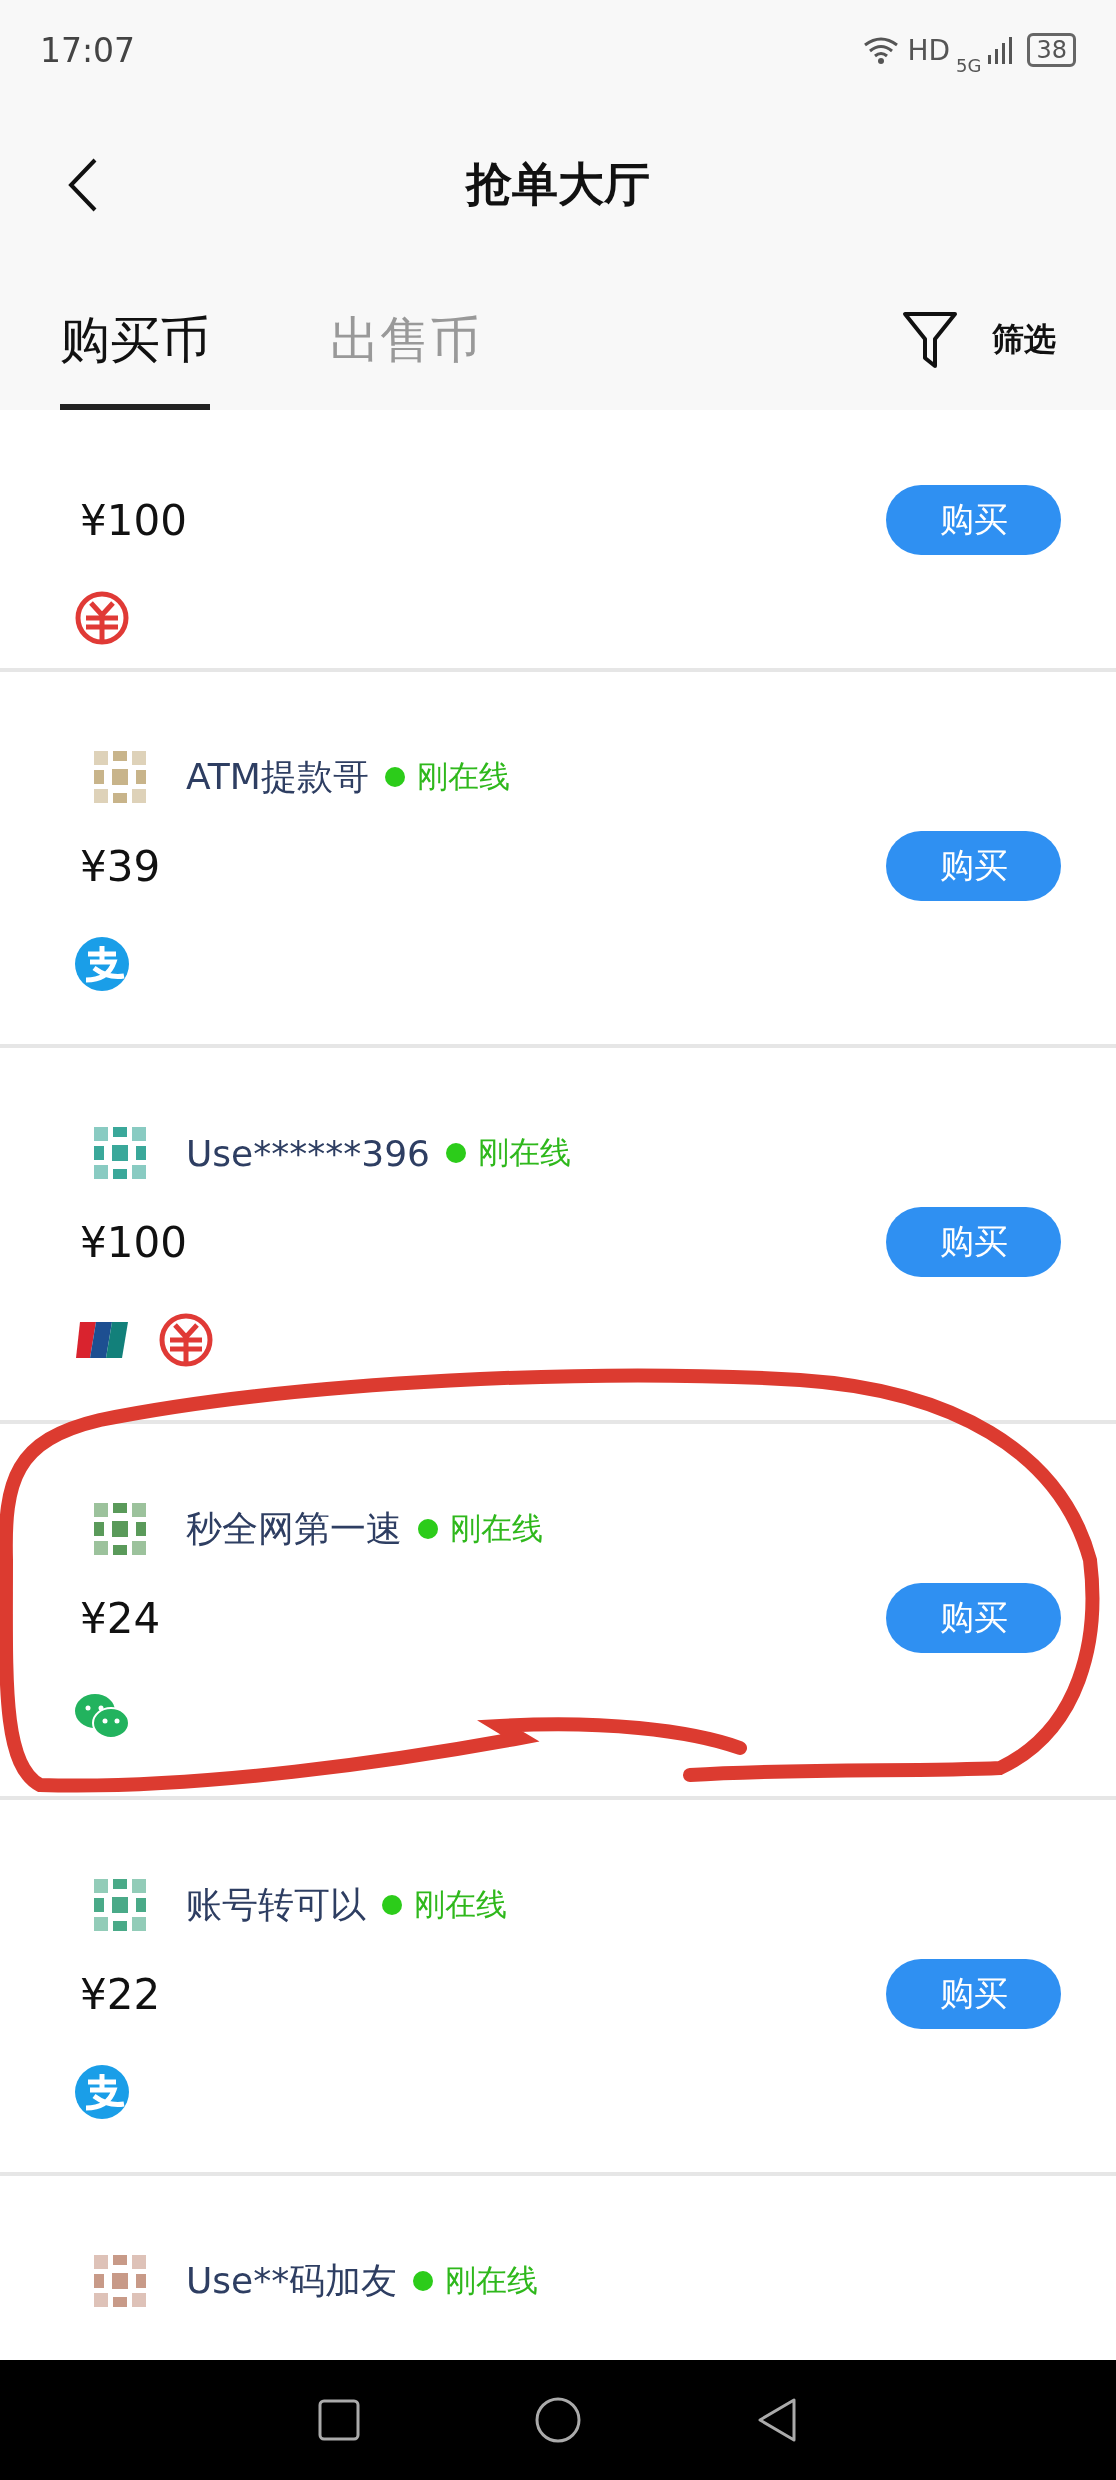  Describe the element at coordinates (120, 1618) in the screenshot. I see `price: ¥24` at that location.